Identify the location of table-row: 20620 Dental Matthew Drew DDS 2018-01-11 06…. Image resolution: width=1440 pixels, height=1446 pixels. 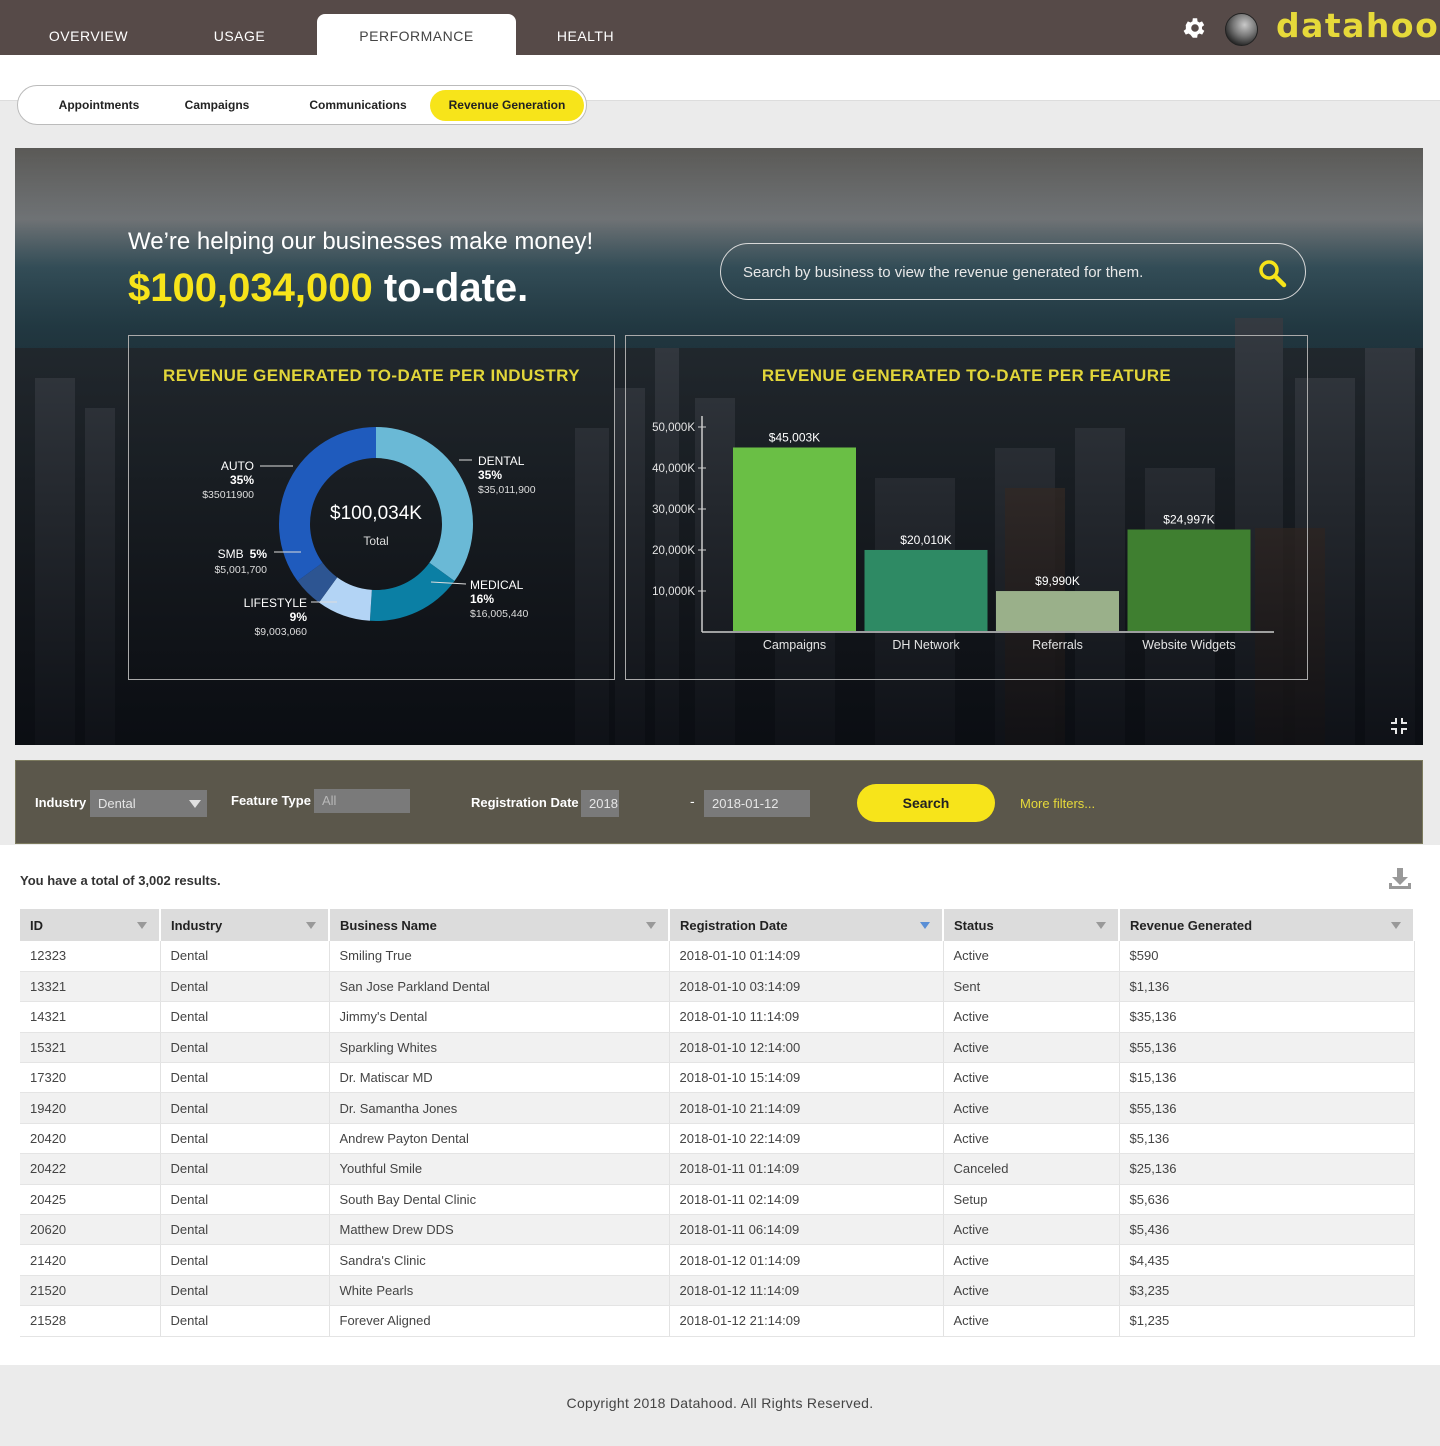
(717, 1230).